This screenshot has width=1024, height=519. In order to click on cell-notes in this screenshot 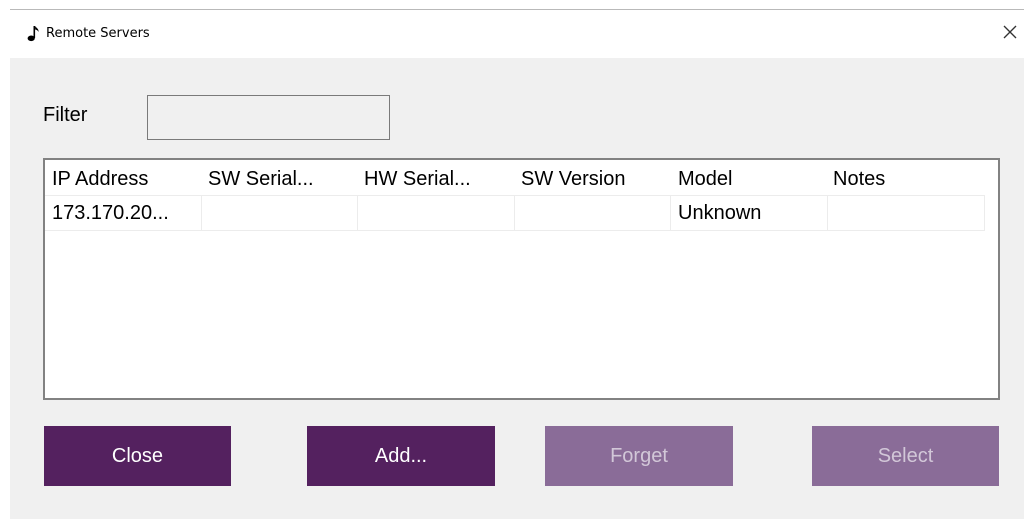, I will do `click(906, 213)`.